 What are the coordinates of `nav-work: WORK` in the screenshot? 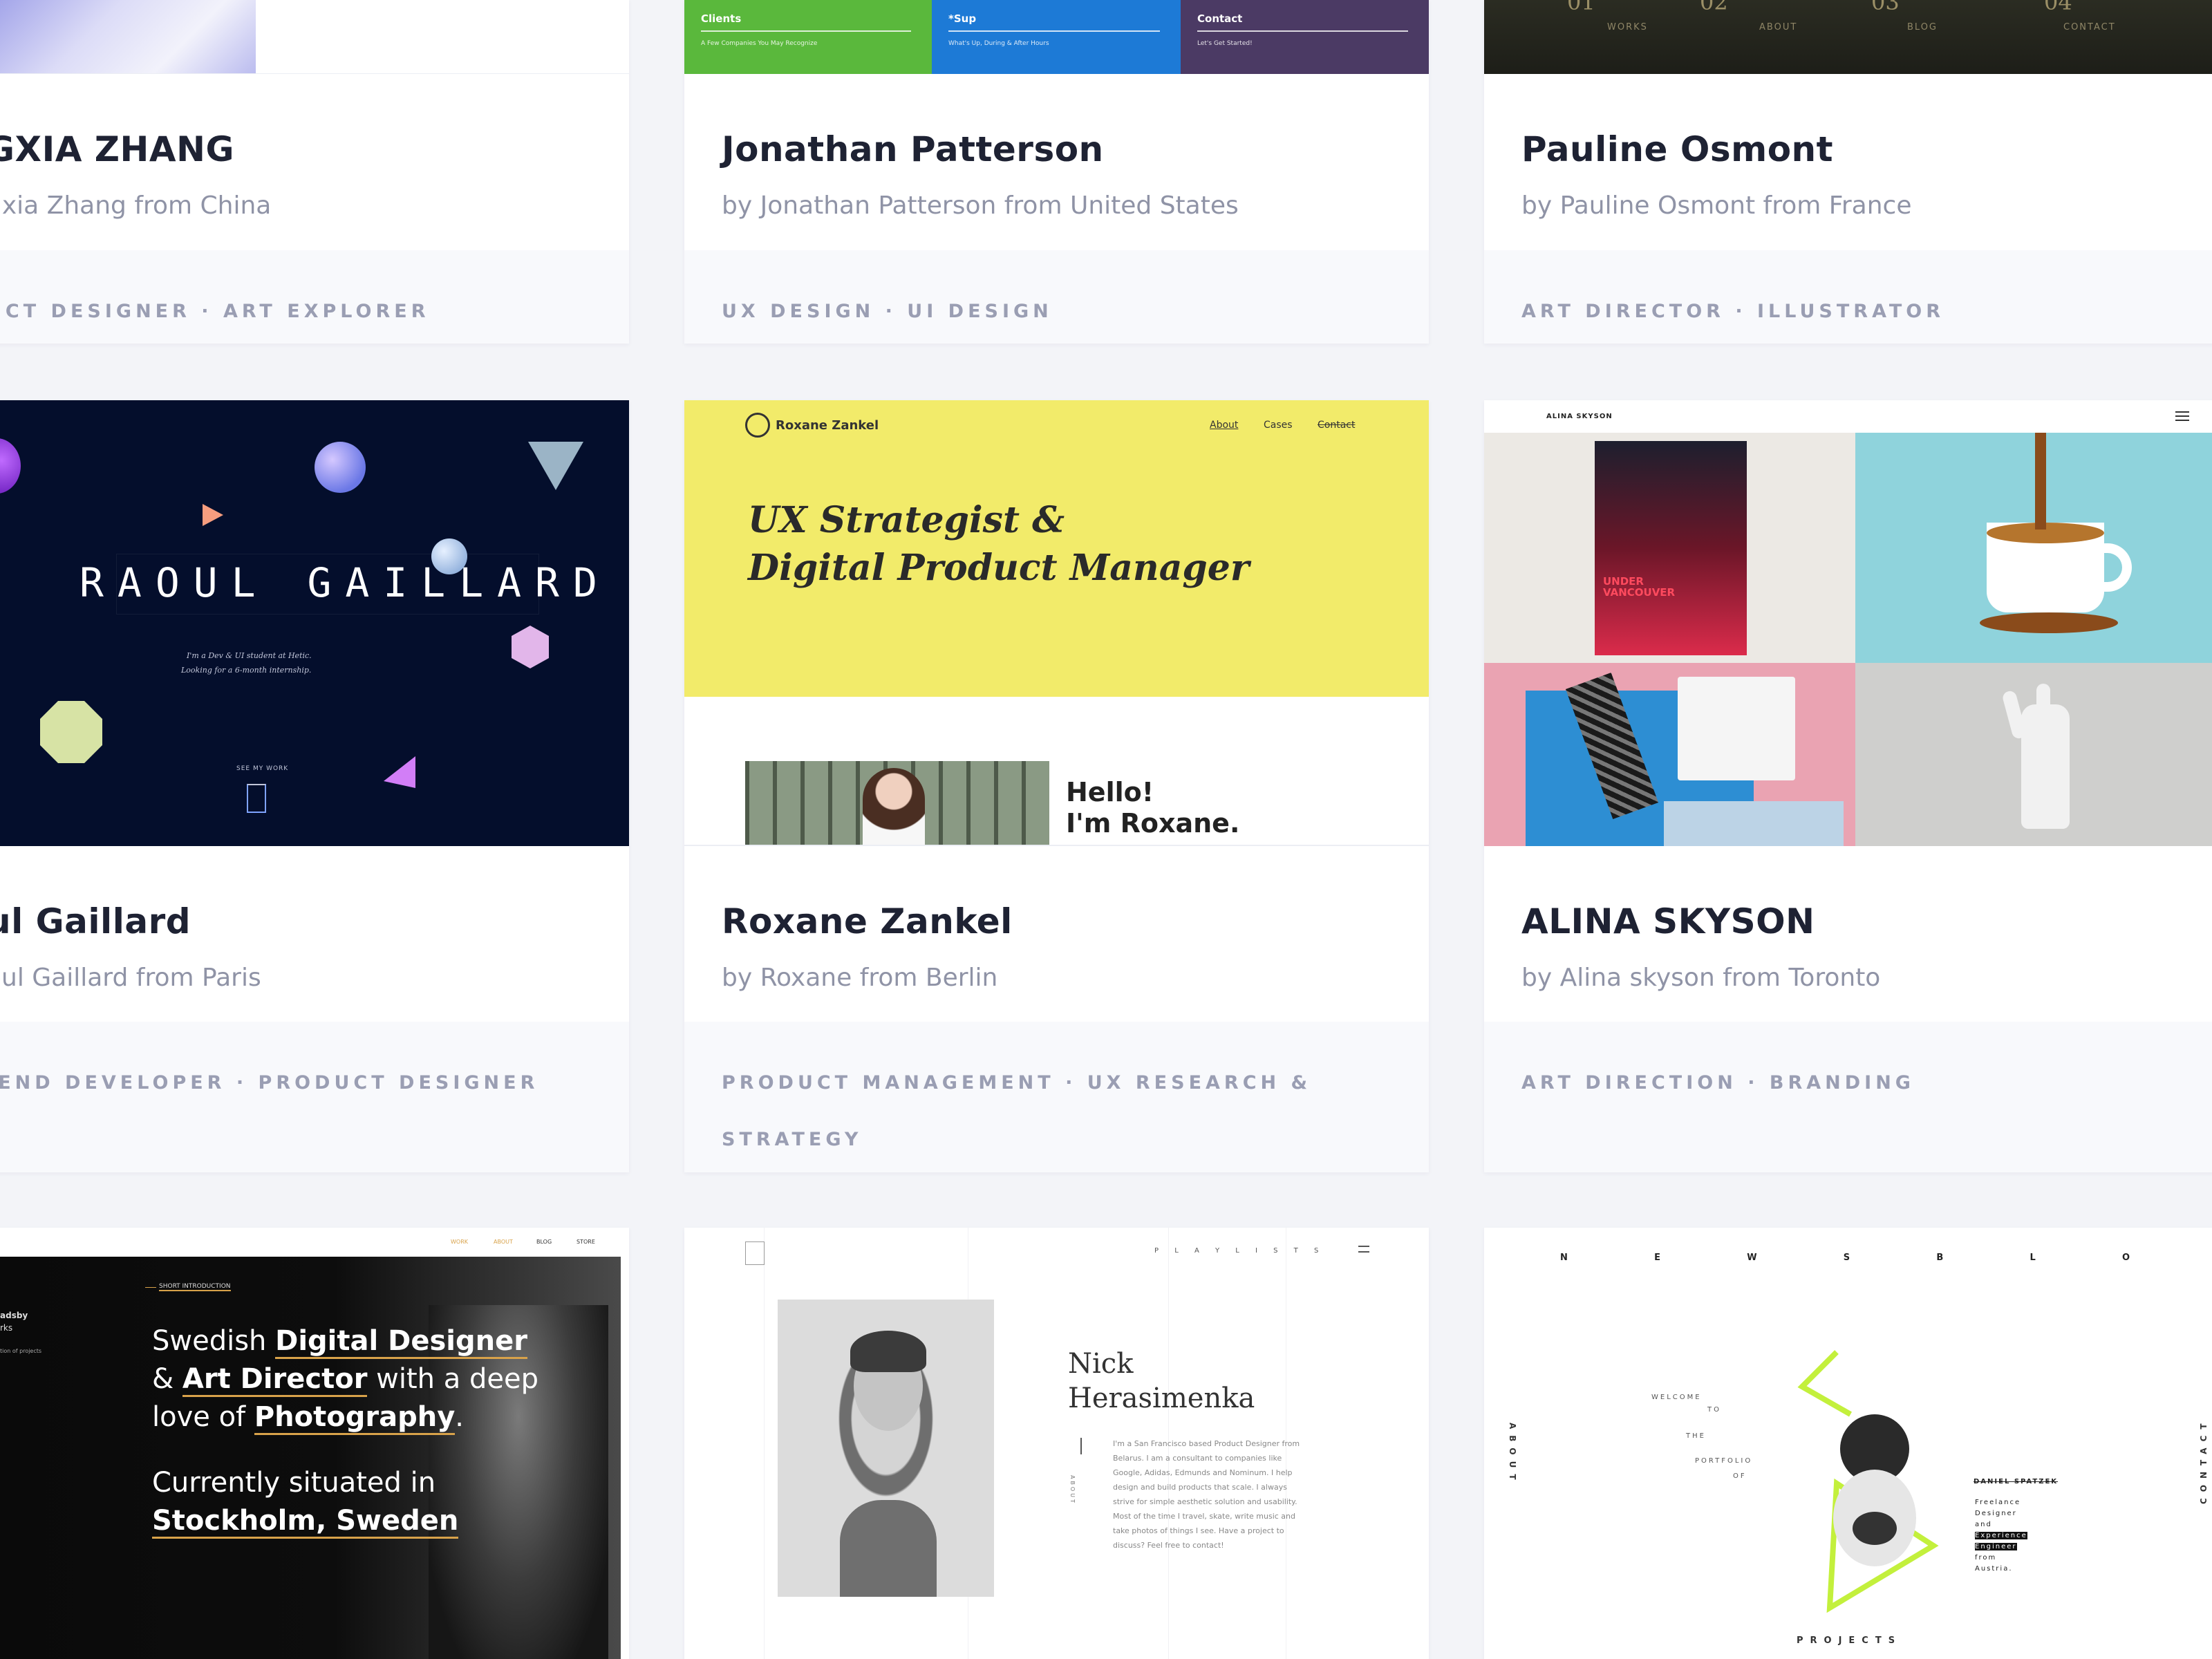 It's located at (460, 1242).